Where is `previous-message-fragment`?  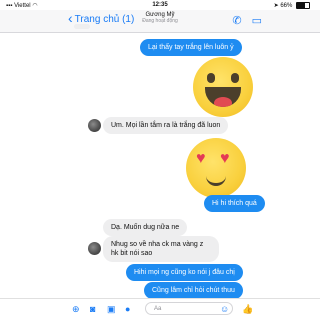
previous-message-fragment is located at coordinates (82, 26).